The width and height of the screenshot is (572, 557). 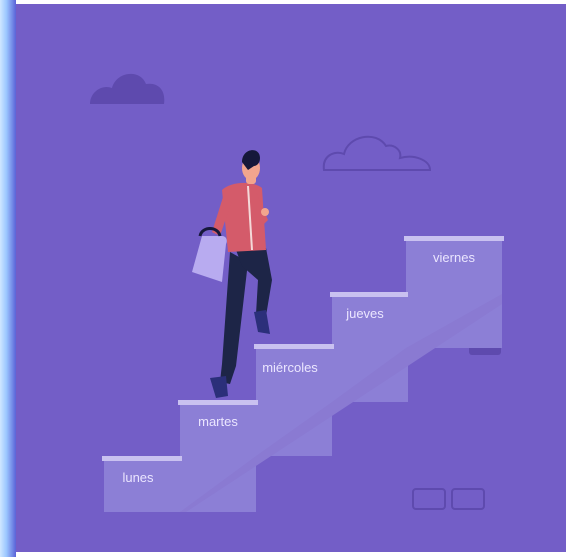 I want to click on step-label-viernes: viernes, so click(x=454, y=257).